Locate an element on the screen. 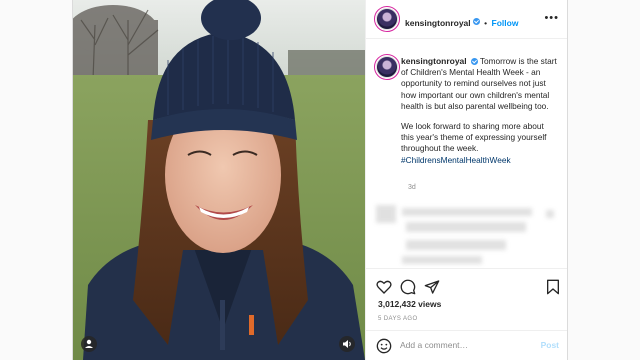 The image size is (640, 360). avatar is located at coordinates (387, 19).